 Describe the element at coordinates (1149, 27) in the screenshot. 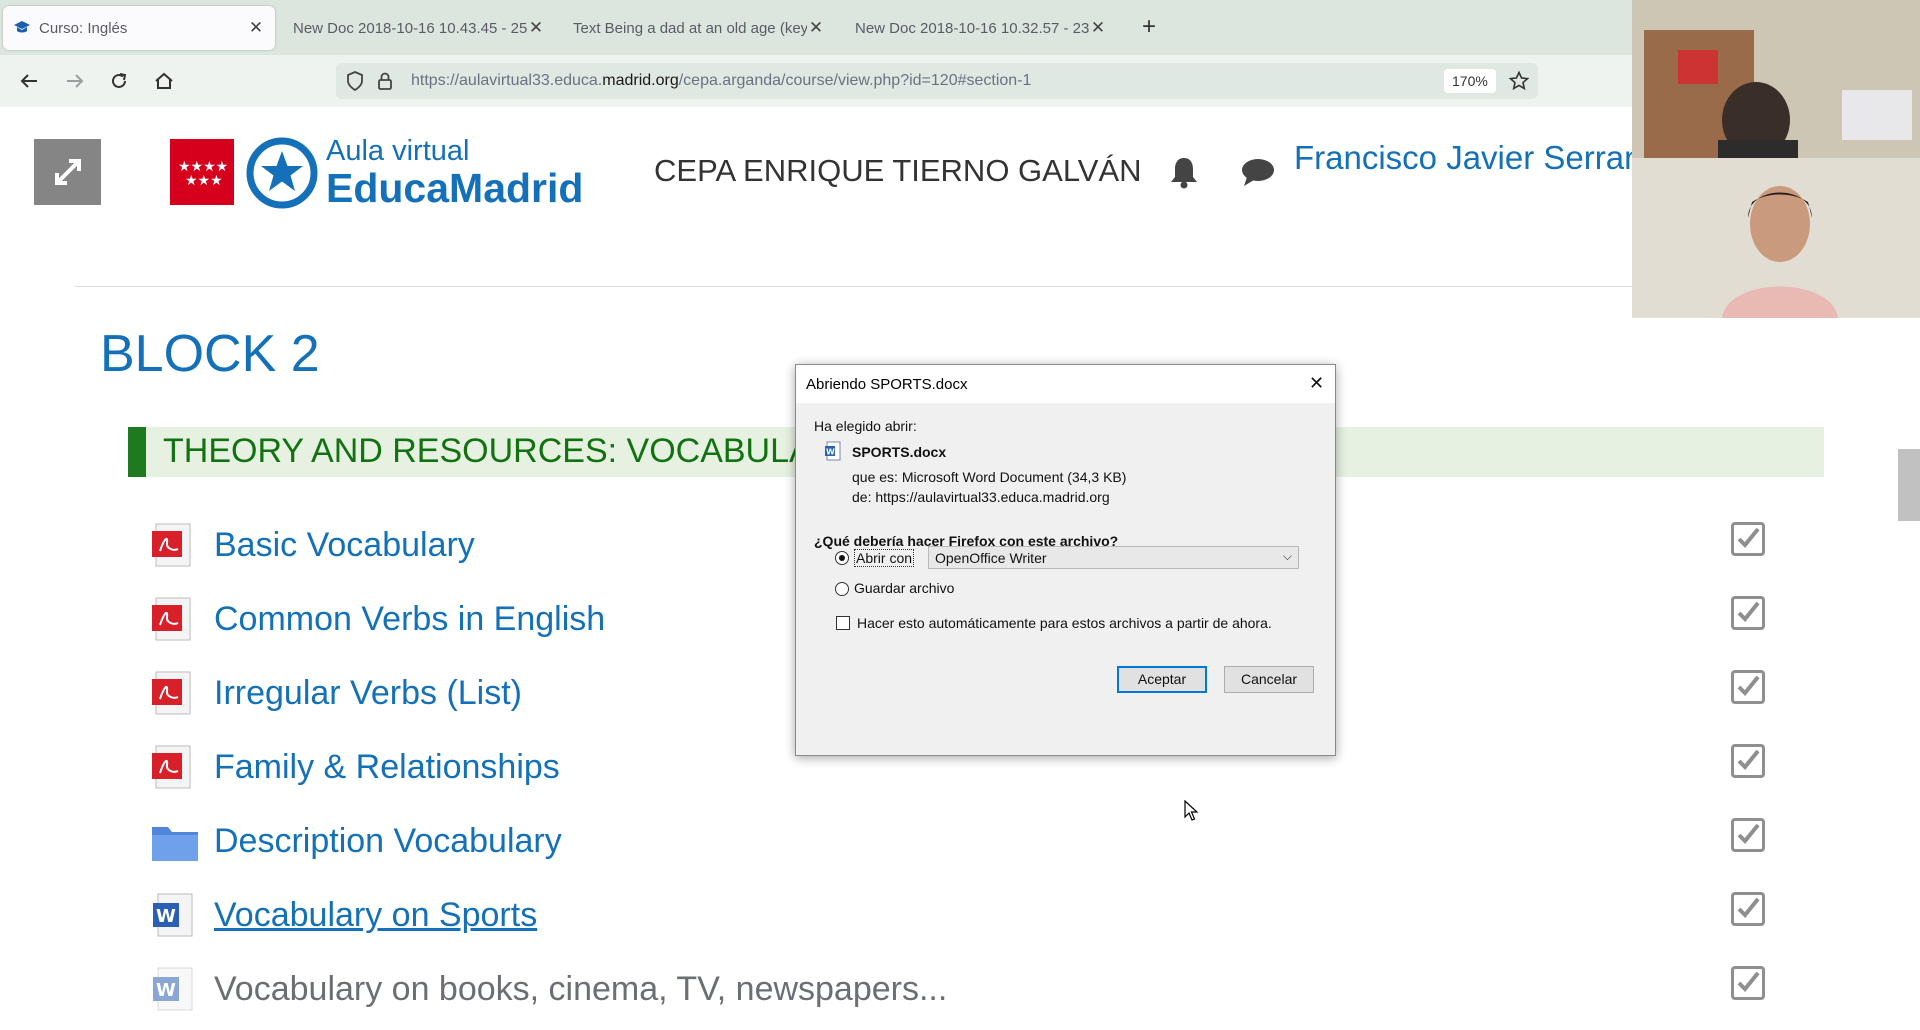

I see `new-tab-button: +` at that location.